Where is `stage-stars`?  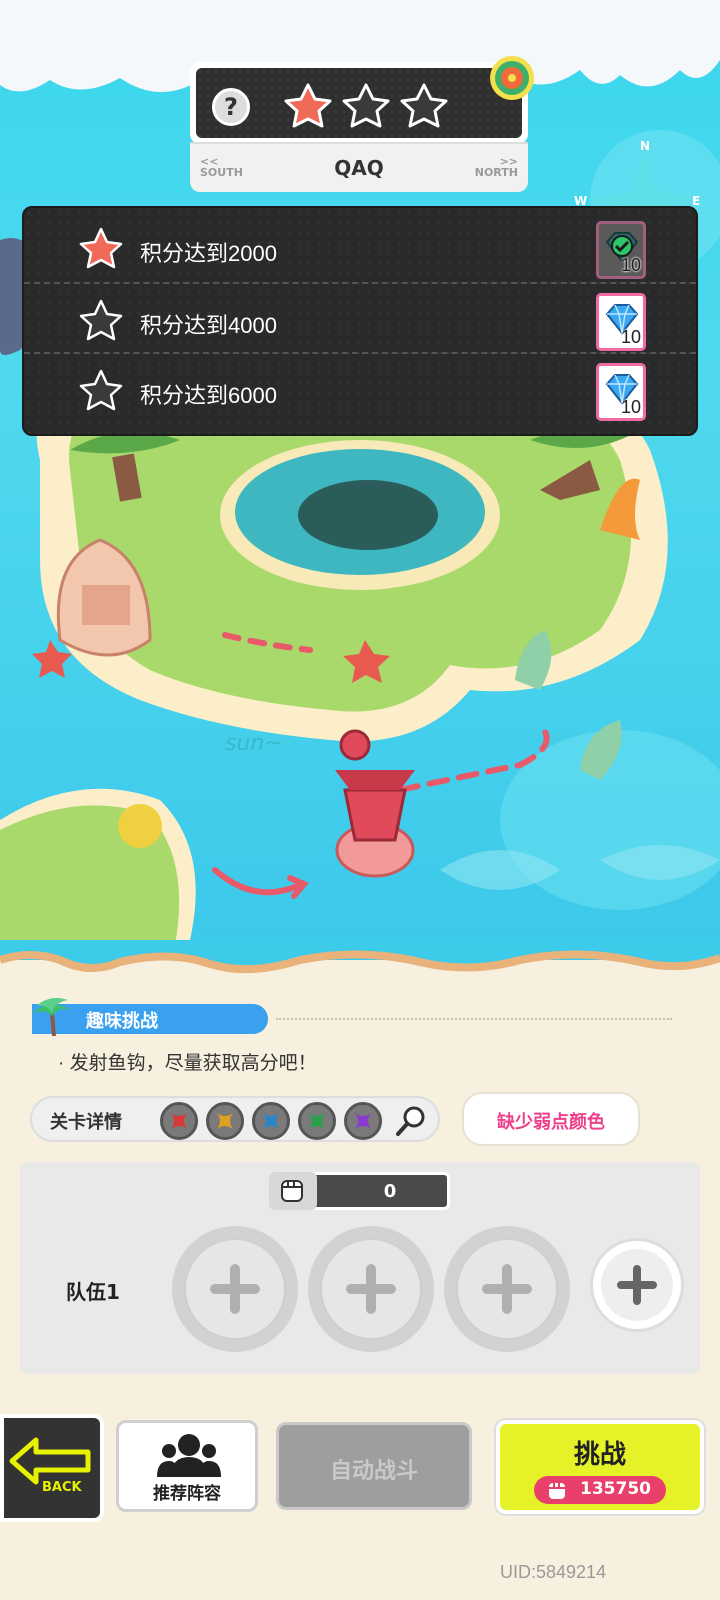
stage-stars is located at coordinates (366, 107).